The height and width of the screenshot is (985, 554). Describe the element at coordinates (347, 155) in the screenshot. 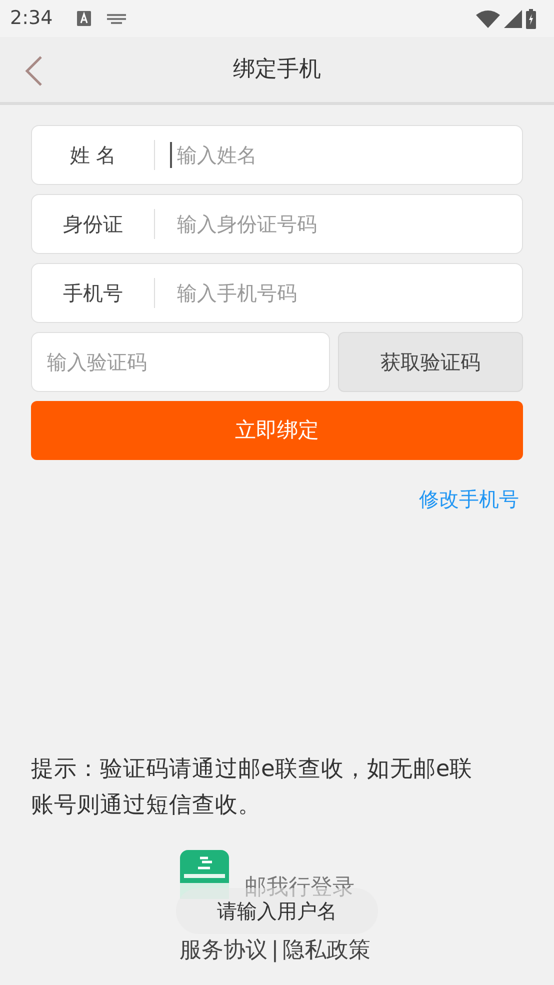

I see `text-input-field: 输入姓名` at that location.